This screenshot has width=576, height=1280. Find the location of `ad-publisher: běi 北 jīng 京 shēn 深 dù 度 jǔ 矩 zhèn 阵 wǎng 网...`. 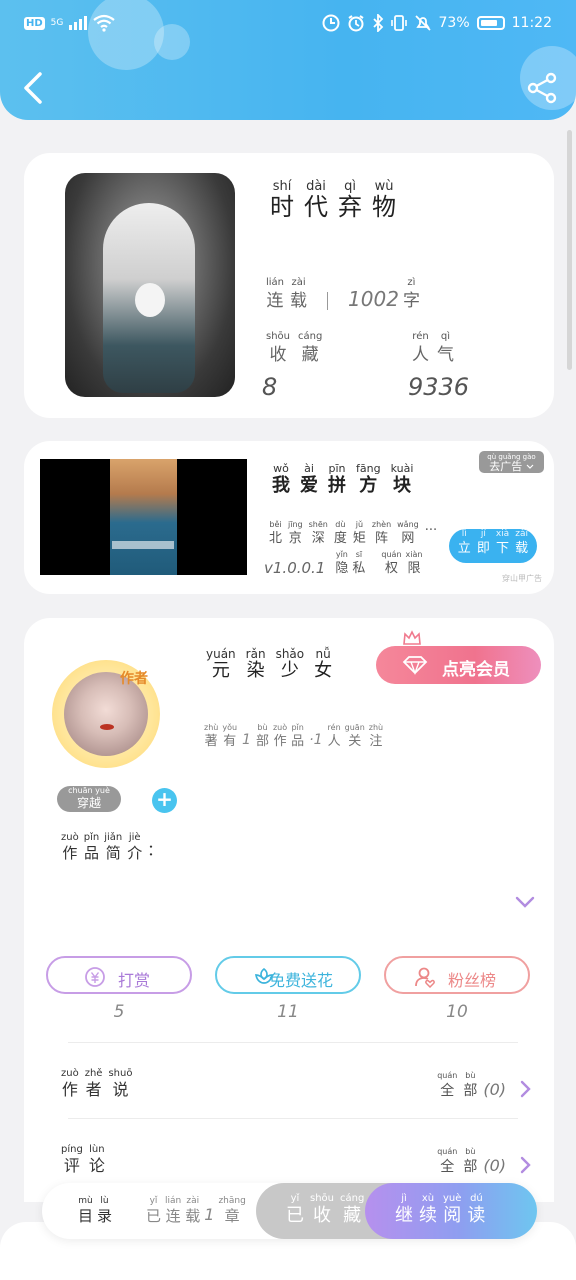

ad-publisher: běi 北 jīng 京 shēn 深 dù 度 jǔ 矩 zhèn 阵 wǎng 网... is located at coordinates (353, 533).